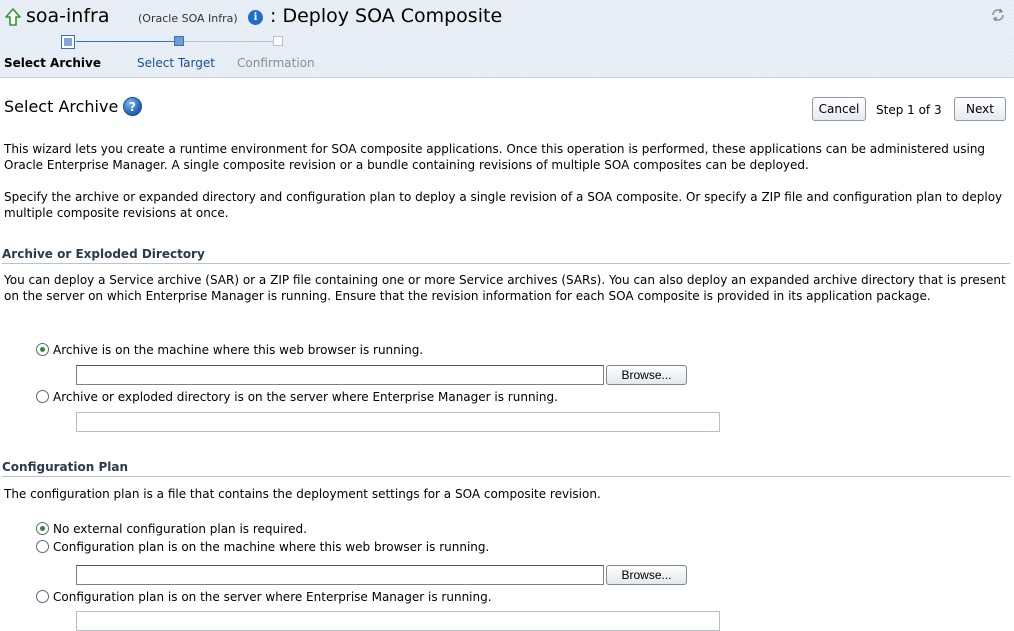 The height and width of the screenshot is (631, 1014). What do you see at coordinates (255, 17) in the screenshot?
I see `info-icon: i` at bounding box center [255, 17].